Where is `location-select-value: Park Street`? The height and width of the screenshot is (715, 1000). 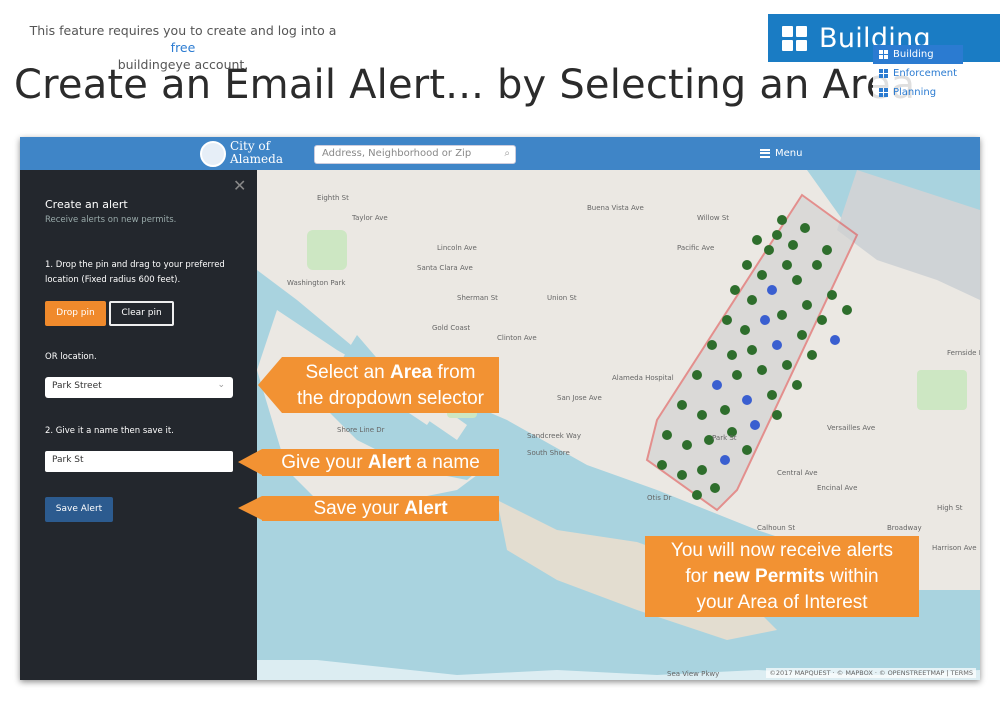
location-select-value: Park Street is located at coordinates (77, 386).